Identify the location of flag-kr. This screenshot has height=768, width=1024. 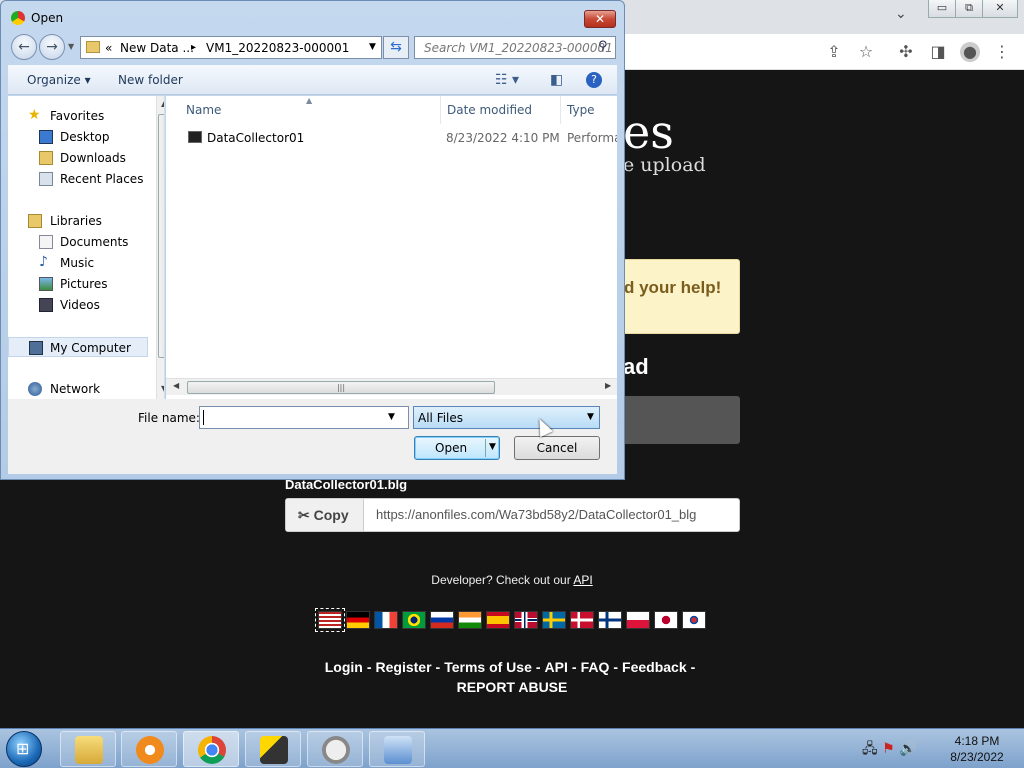
(694, 620).